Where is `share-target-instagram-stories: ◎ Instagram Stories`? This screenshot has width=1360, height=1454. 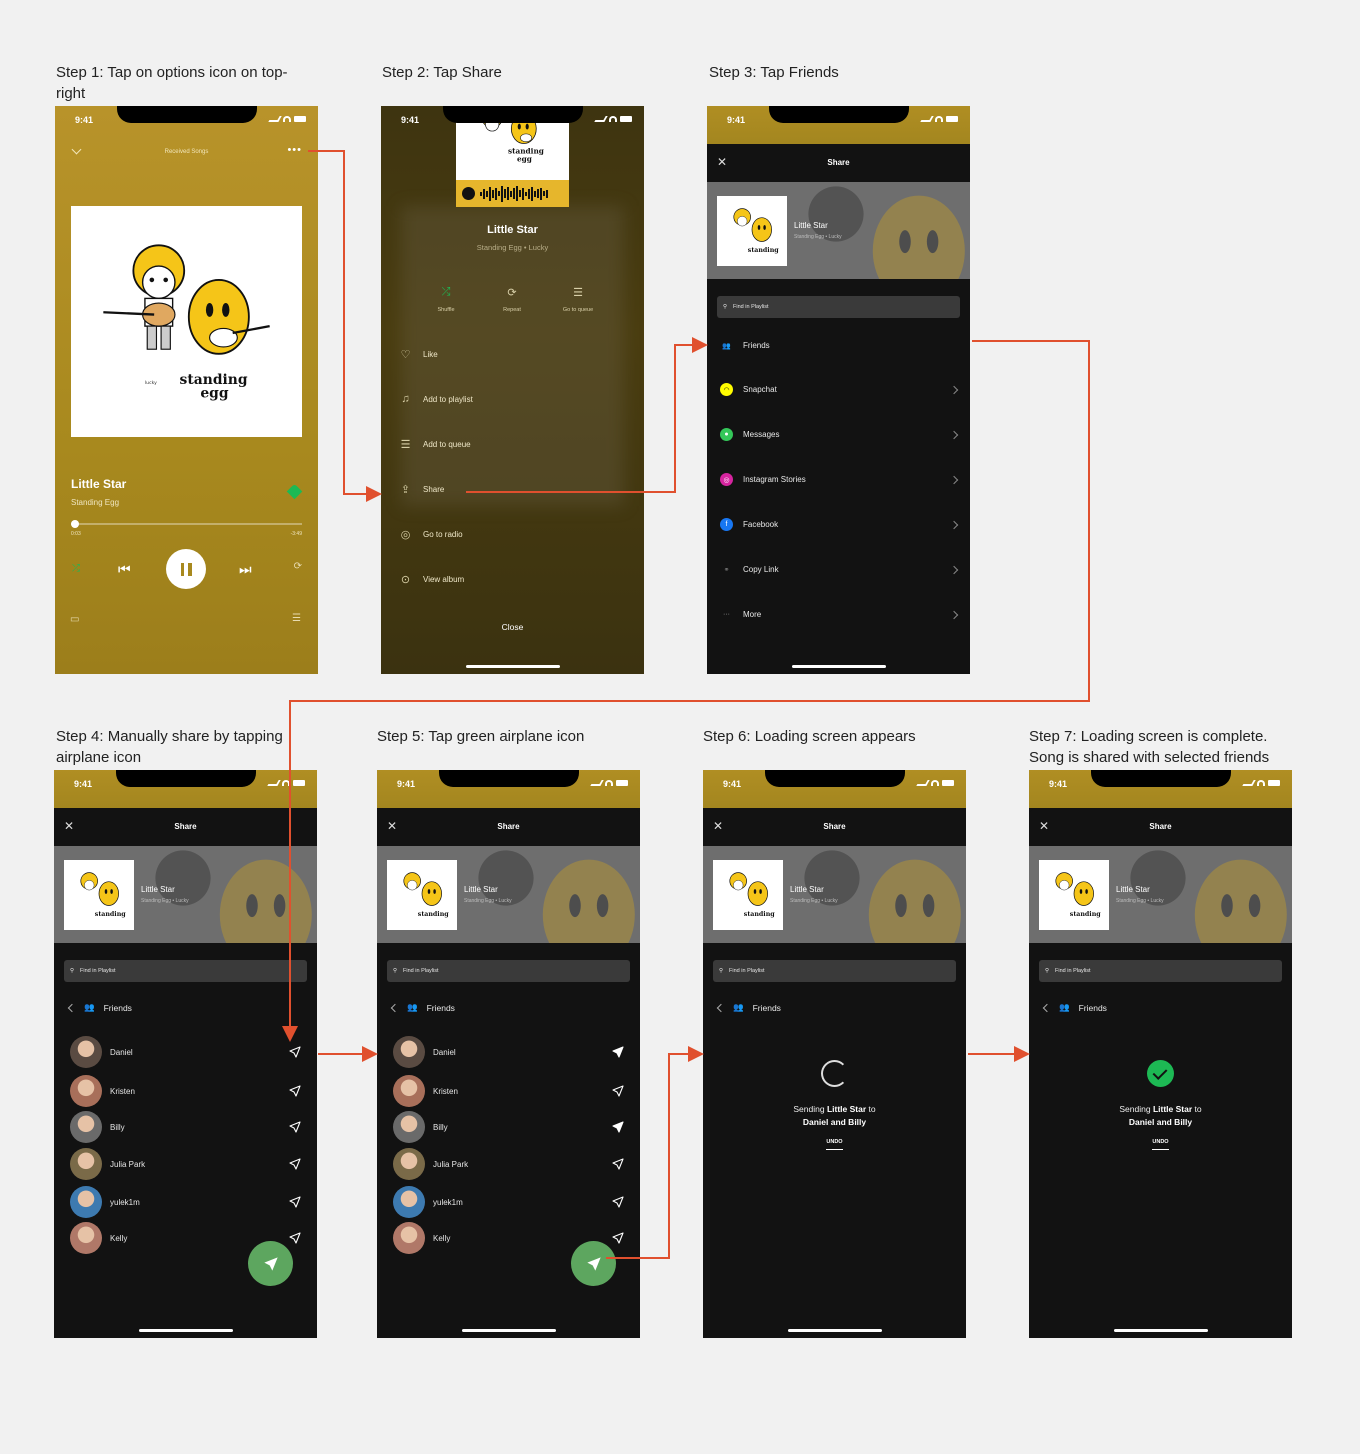
share-target-instagram-stories: ◎ Instagram Stories is located at coordinates (839, 479).